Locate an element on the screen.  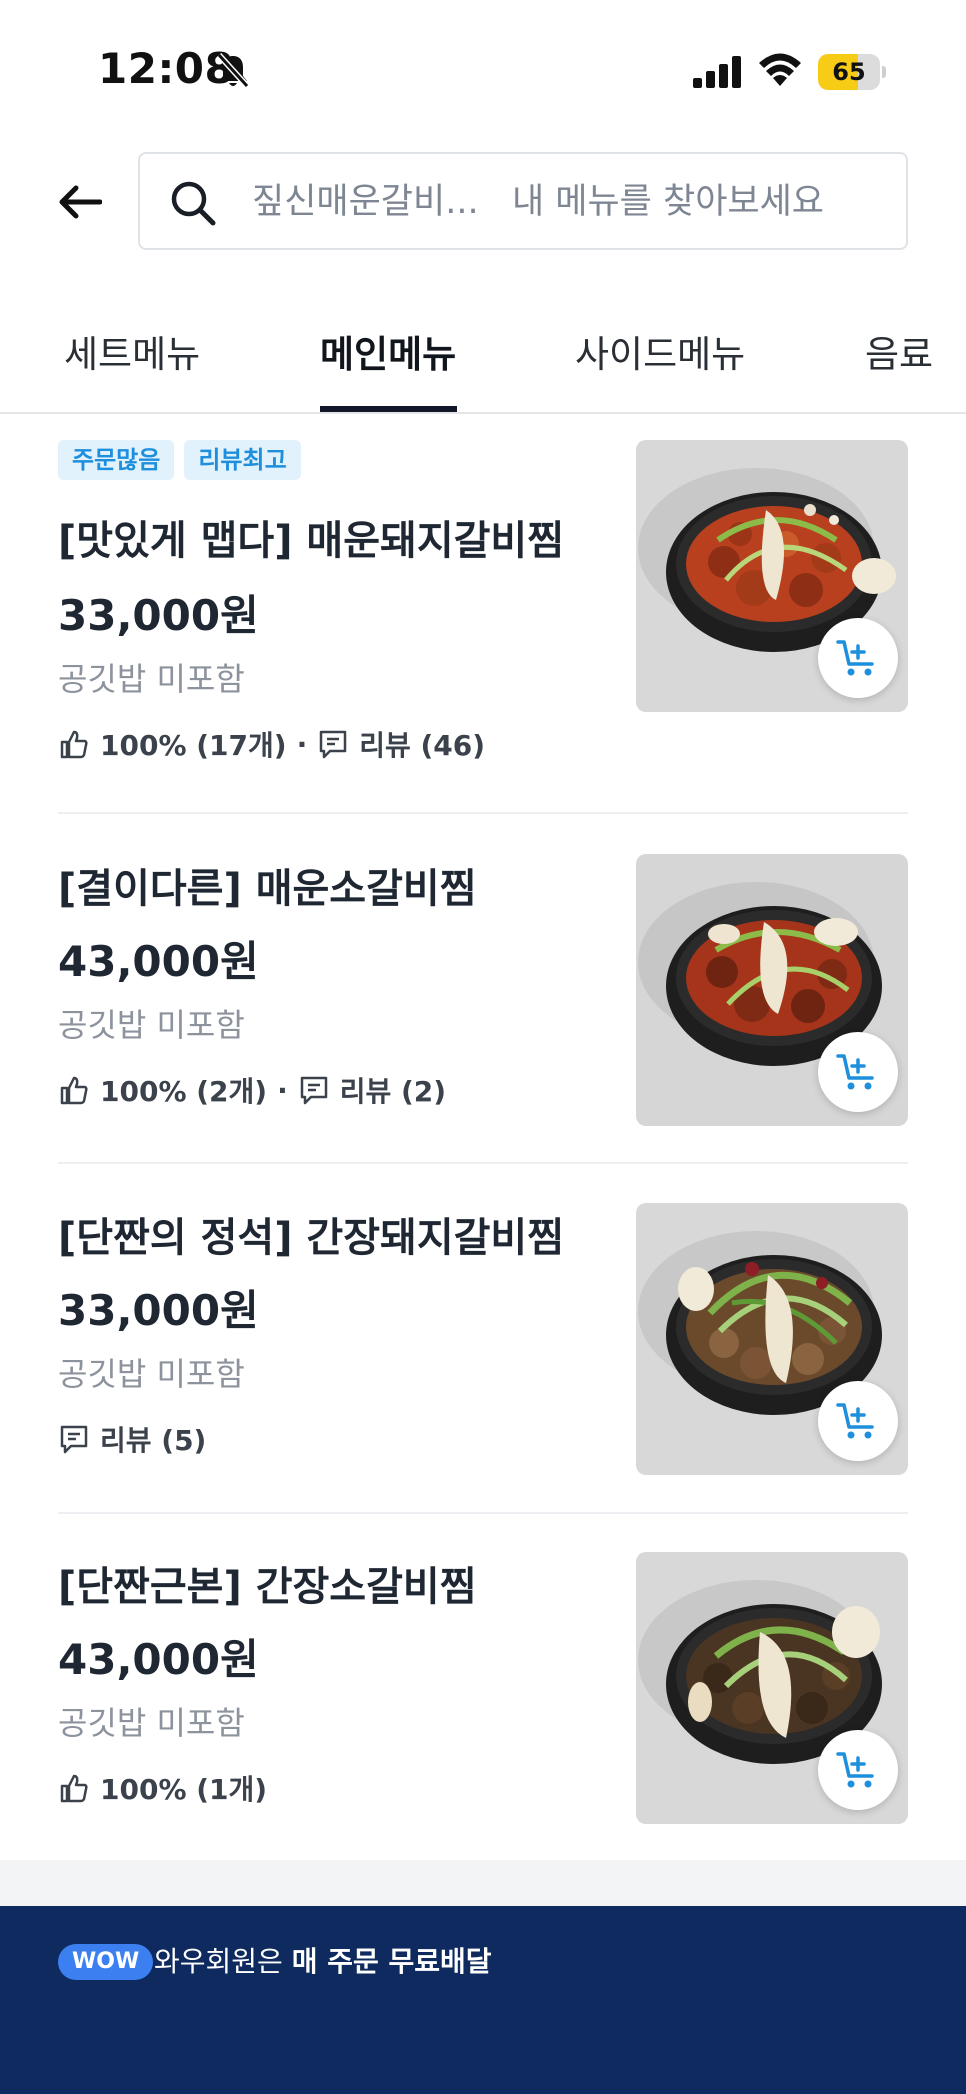
item-stats: 100% (2개) · 리뷰 (2) is located at coordinates (252, 1090).